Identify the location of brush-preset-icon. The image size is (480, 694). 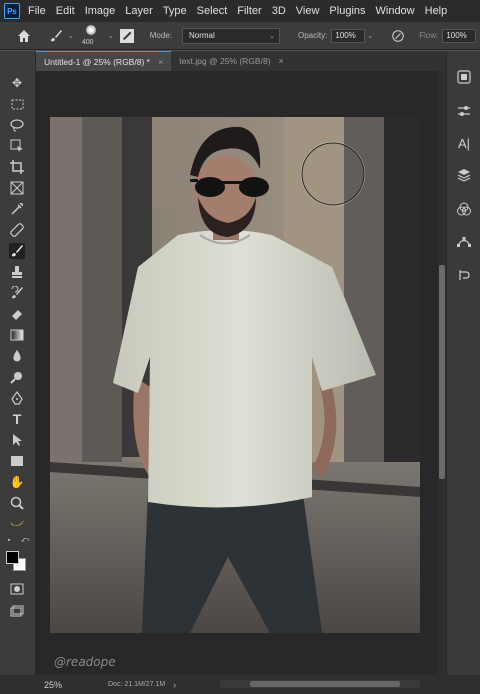
(56, 36).